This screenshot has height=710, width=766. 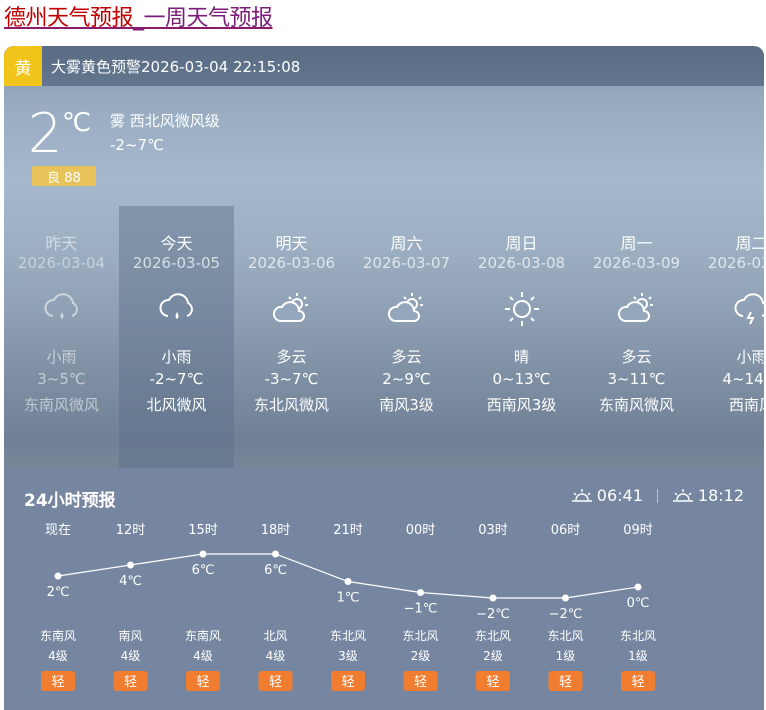 I want to click on hour-label: 12时, so click(x=131, y=530).